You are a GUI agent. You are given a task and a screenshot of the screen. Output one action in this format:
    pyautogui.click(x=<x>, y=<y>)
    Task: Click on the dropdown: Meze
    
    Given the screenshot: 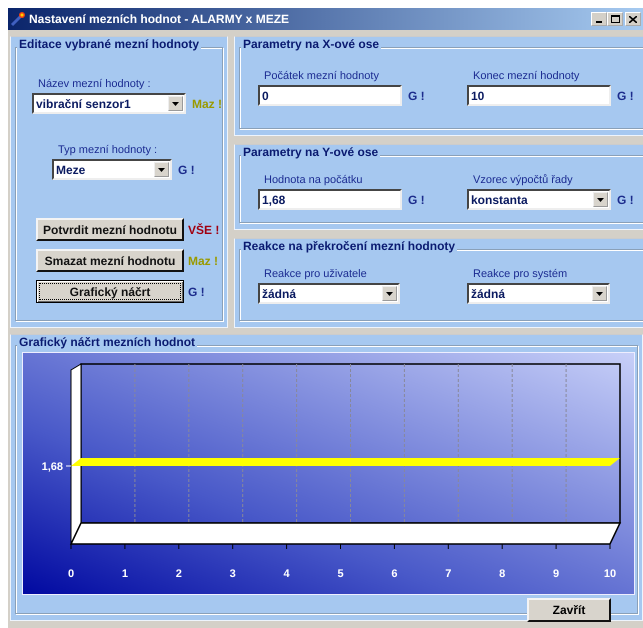 What is the action you would take?
    pyautogui.click(x=112, y=169)
    